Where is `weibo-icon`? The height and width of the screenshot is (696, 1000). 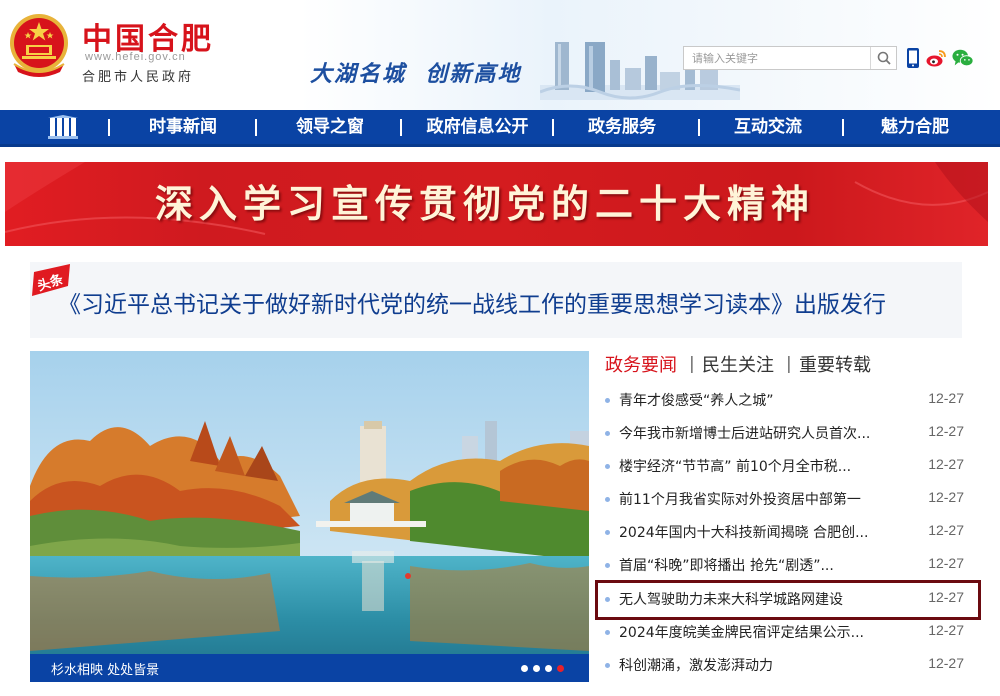
weibo-icon is located at coordinates (936, 58).